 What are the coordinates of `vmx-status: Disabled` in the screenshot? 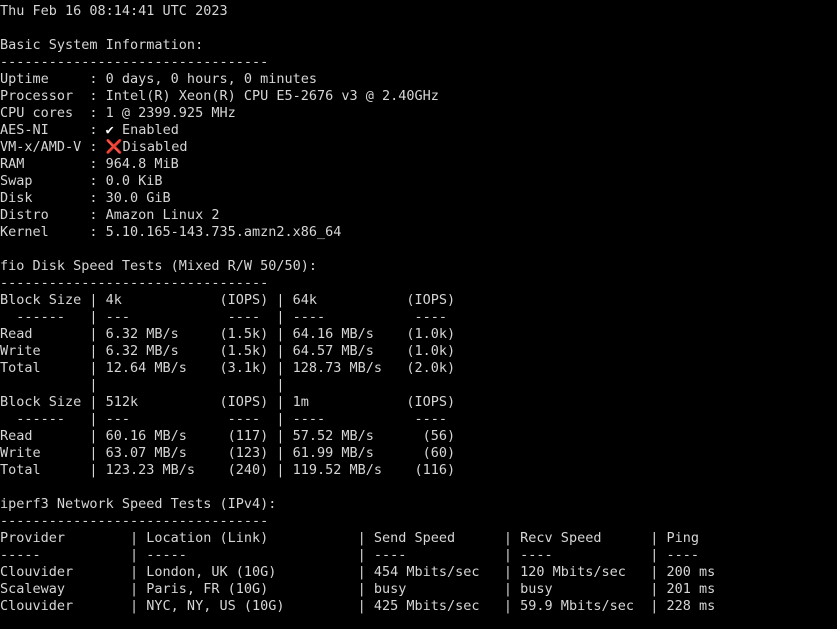 It's located at (155, 147).